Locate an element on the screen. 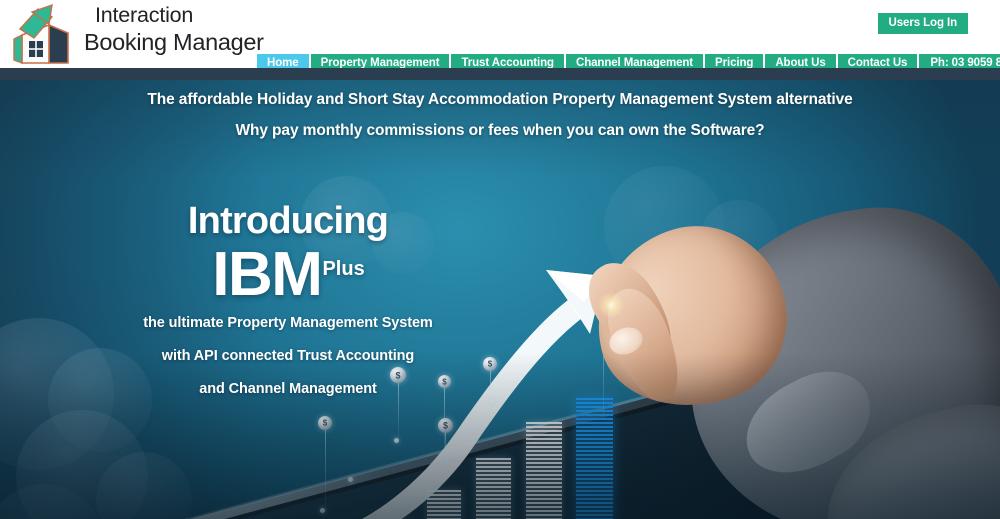 Image resolution: width=1000 pixels, height=519 pixels. house-arrow-logo-icon is located at coordinates (44, 35).